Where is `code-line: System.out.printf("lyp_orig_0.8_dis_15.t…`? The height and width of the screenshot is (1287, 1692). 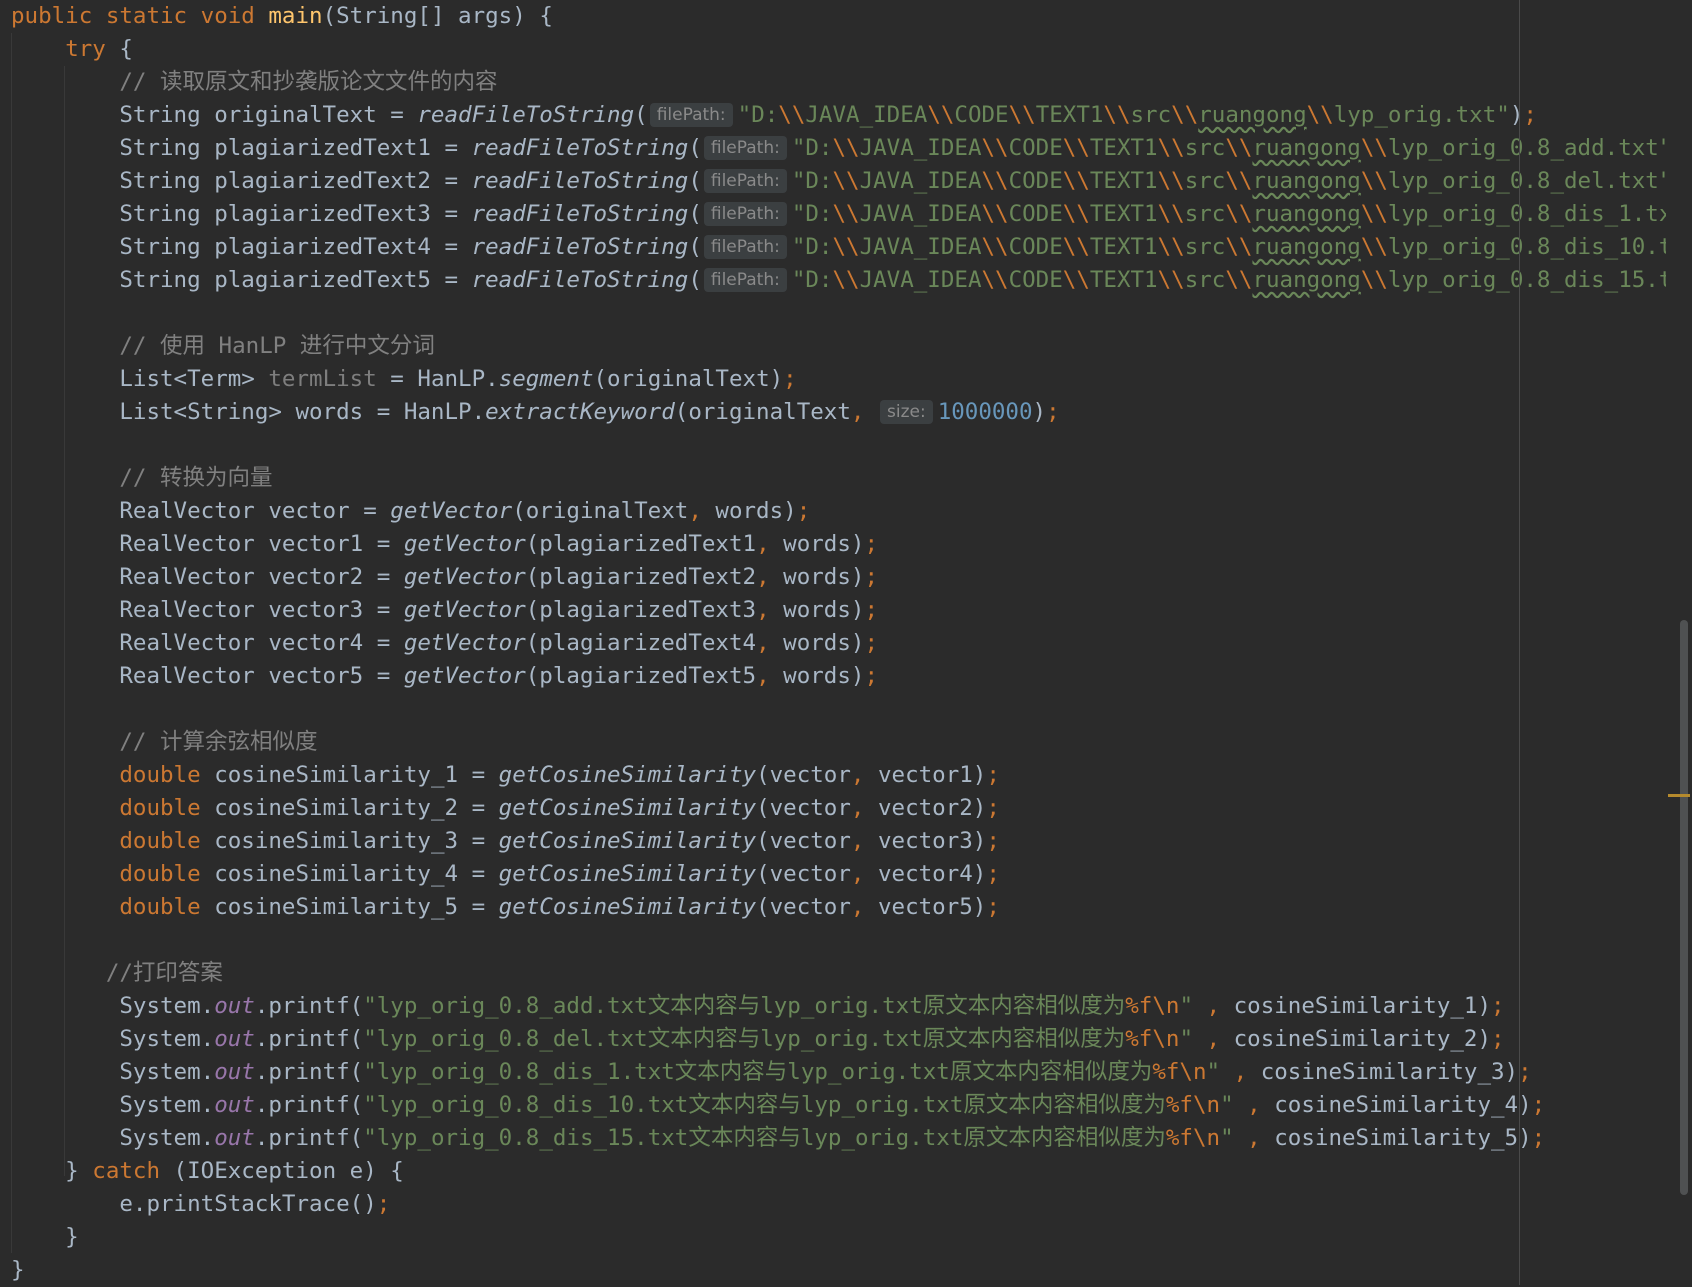 code-line: System.out.printf("lyp_orig_0.8_dis_15.t… is located at coordinates (772, 1138).